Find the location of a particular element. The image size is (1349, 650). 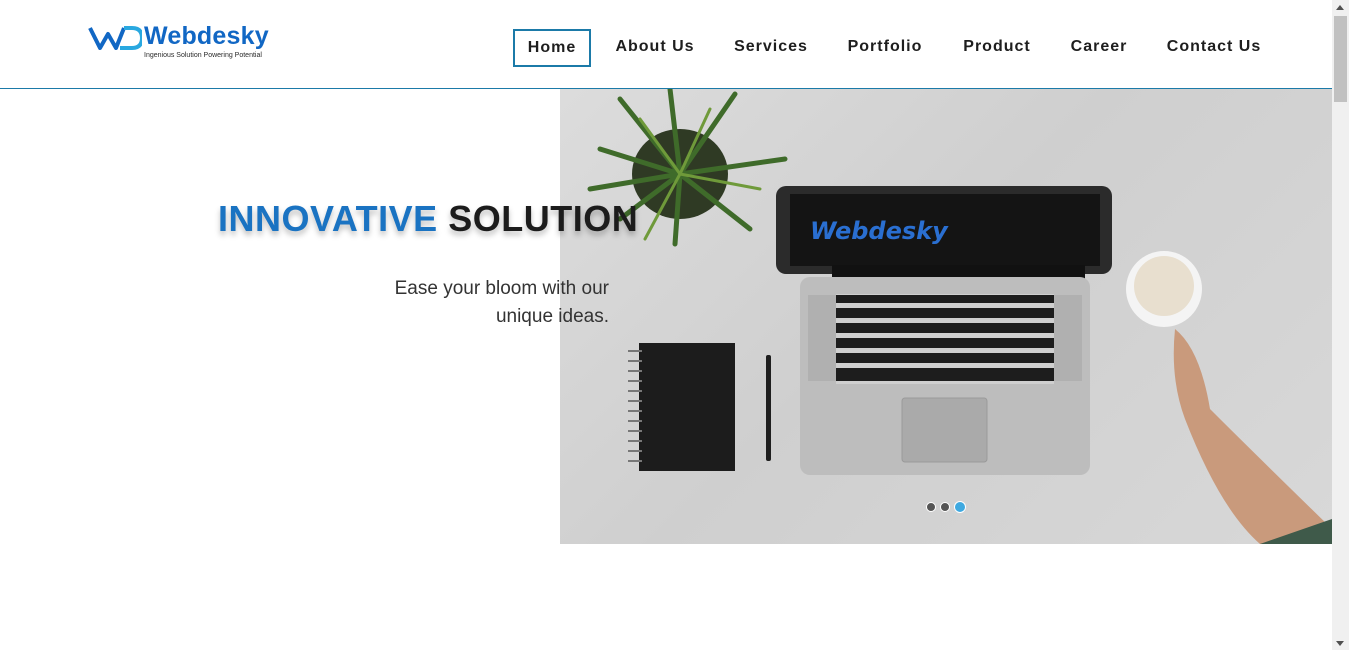

laptop-screen-logo-text: Webdesky is located at coordinates (879, 231).